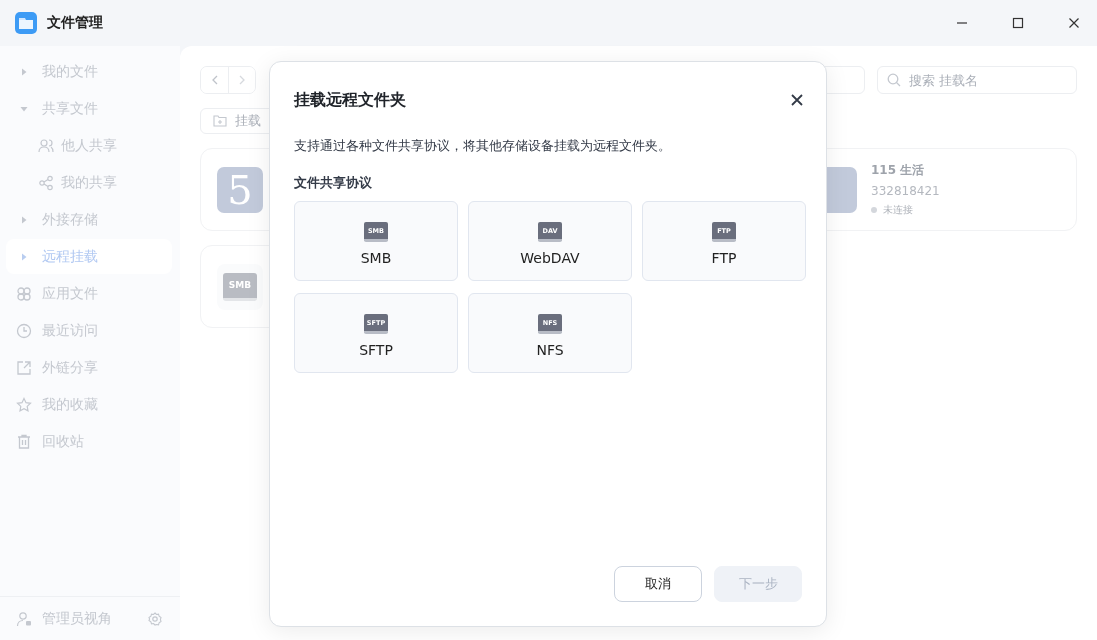  I want to click on mount-name: 115 生活, so click(898, 170).